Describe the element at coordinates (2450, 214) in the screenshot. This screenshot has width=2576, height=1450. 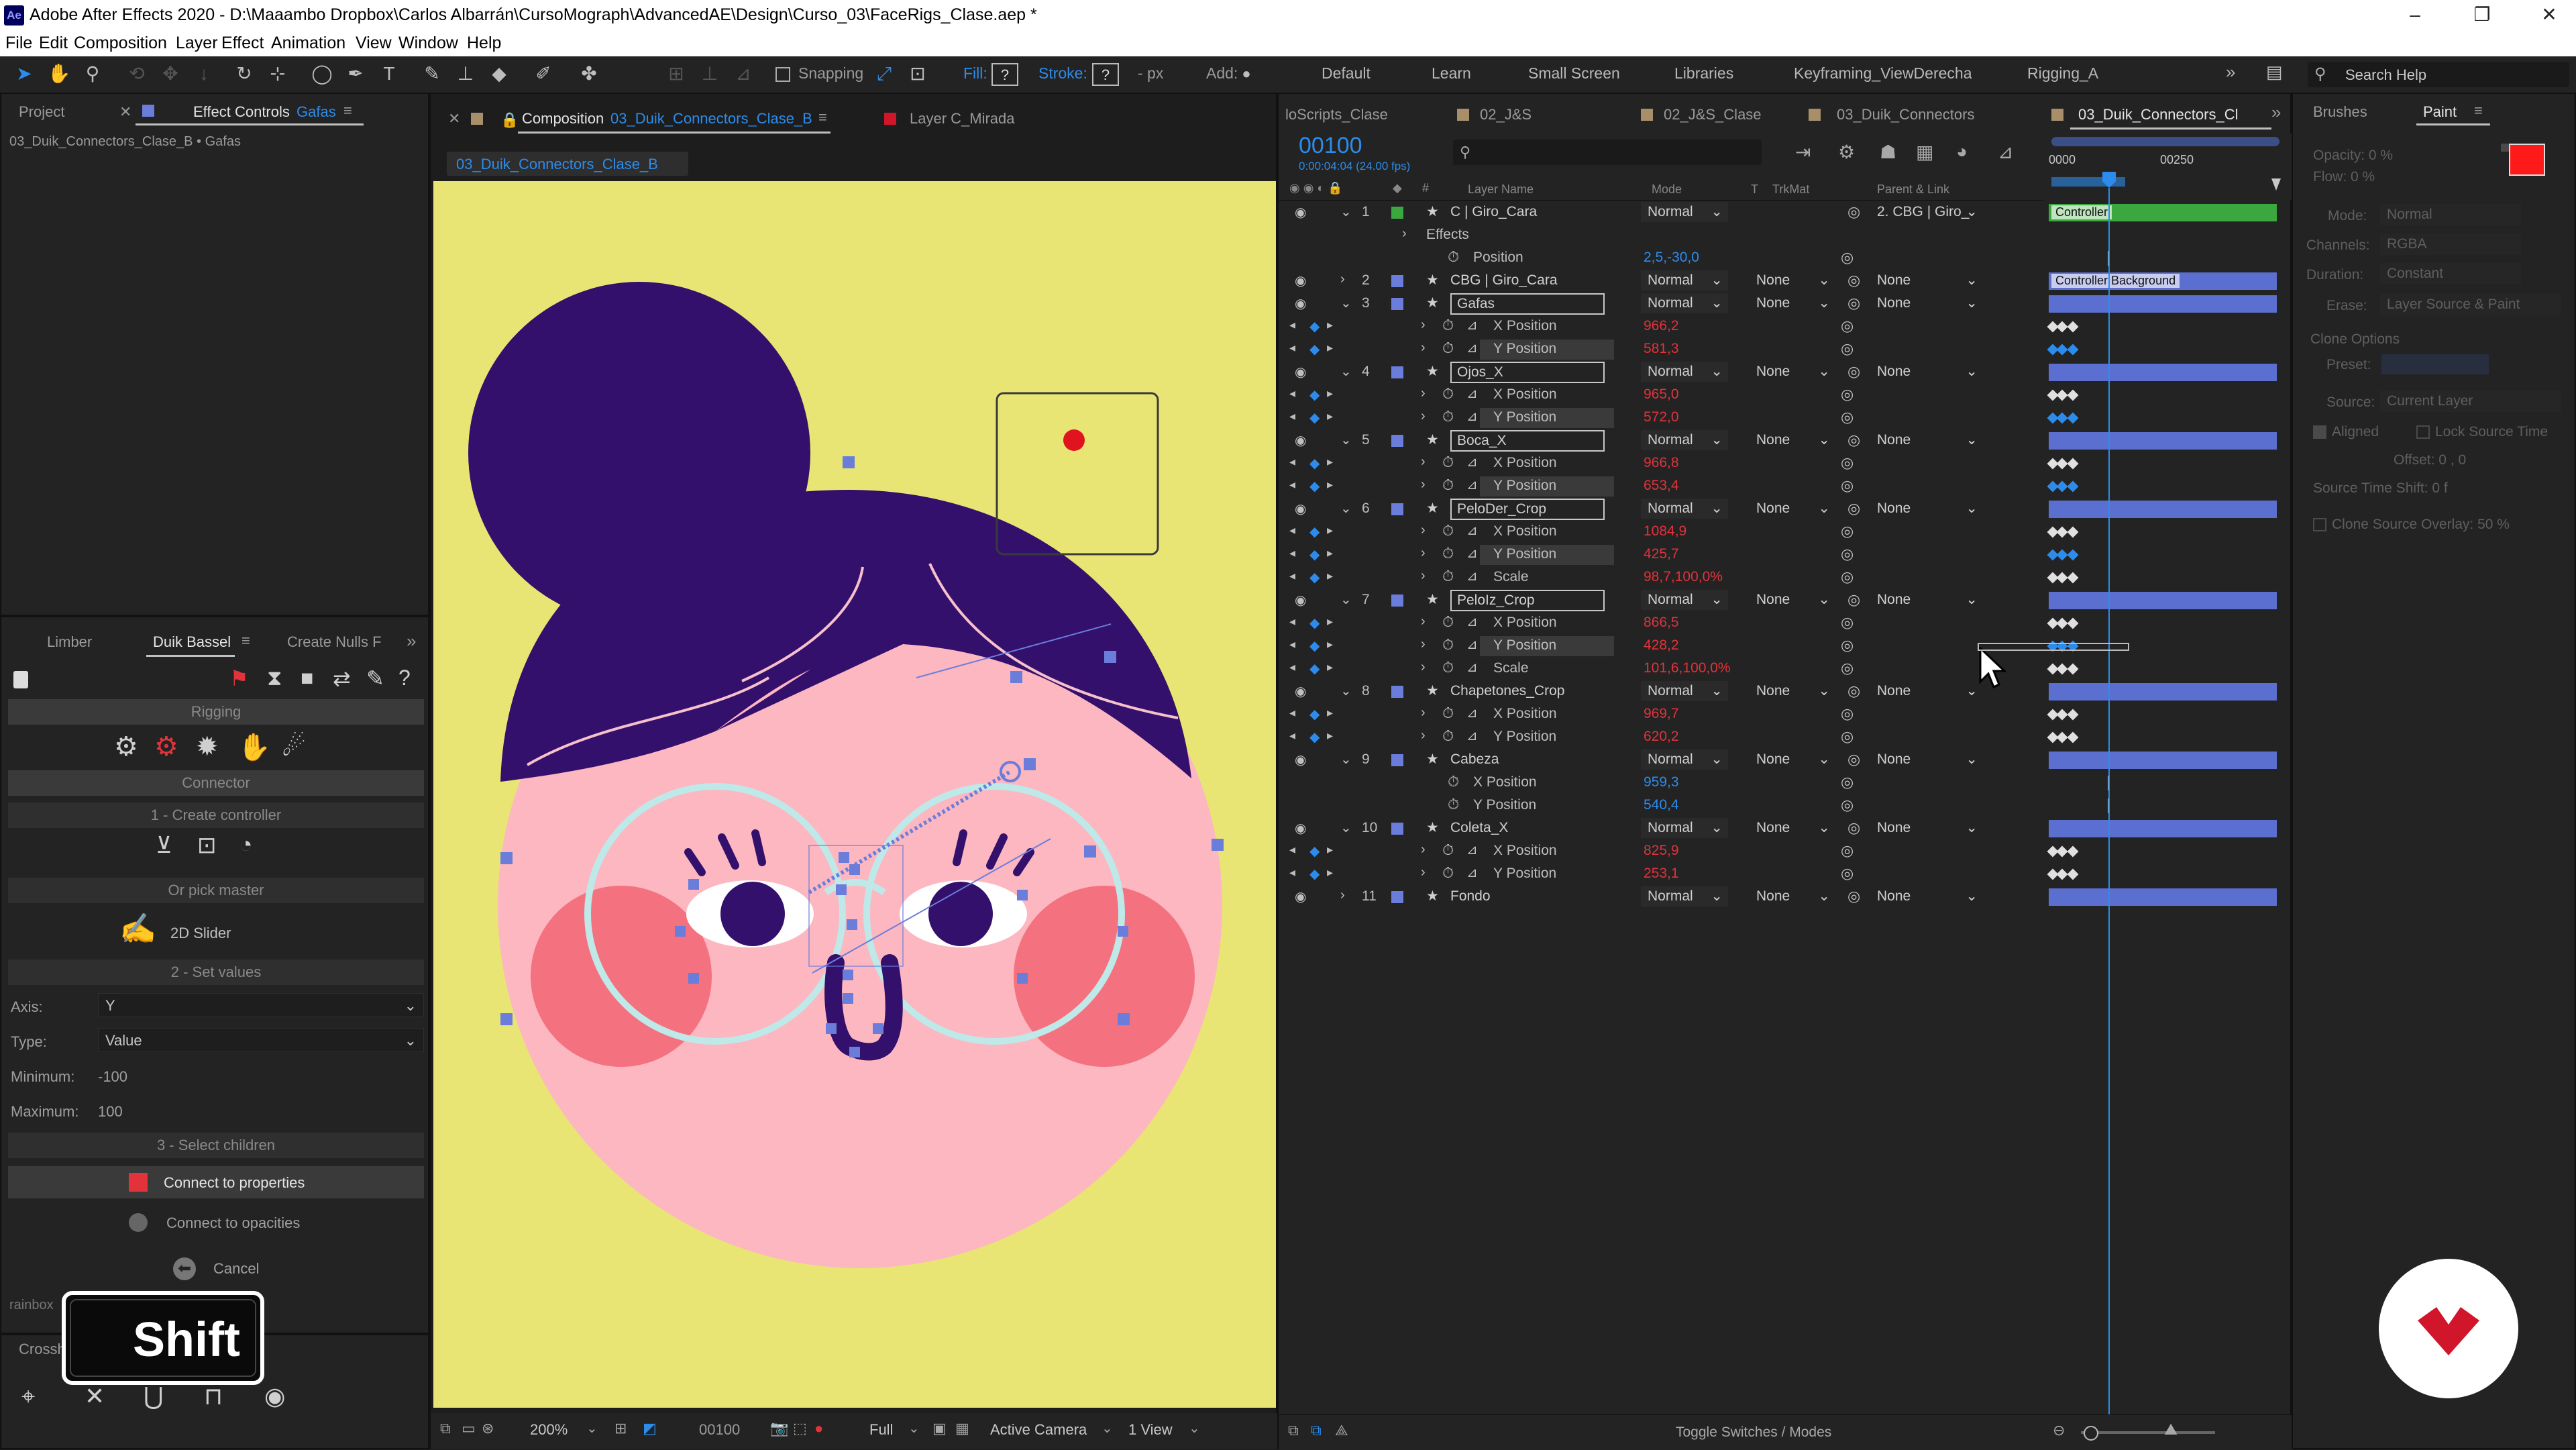
I see `paint-mode-select: Normal` at that location.